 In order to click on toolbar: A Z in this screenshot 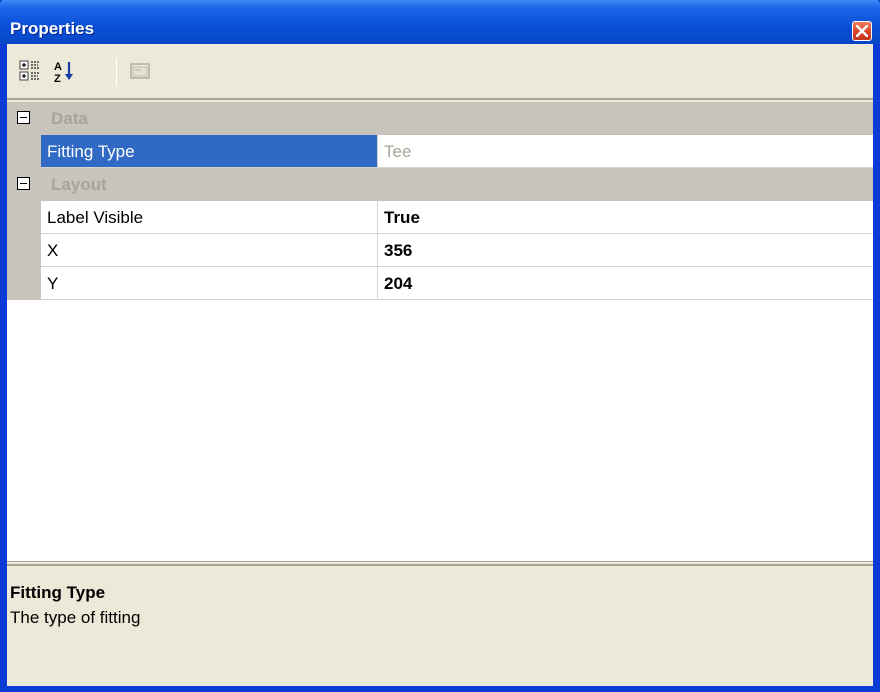, I will do `click(440, 72)`.